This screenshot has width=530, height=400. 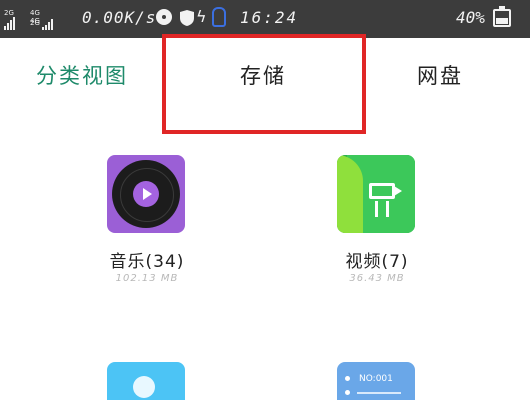 I want to click on status-bar: 2G 4G 4G 2G 0.00K/s ϟ 16:24 40%, so click(x=265, y=19).